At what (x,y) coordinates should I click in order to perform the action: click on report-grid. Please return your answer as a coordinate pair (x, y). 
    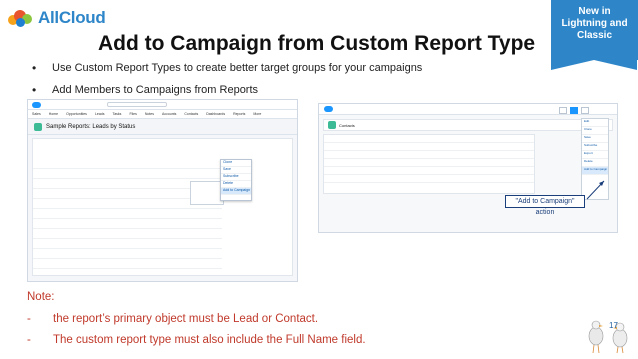
    Looking at the image, I should click on (127, 214).